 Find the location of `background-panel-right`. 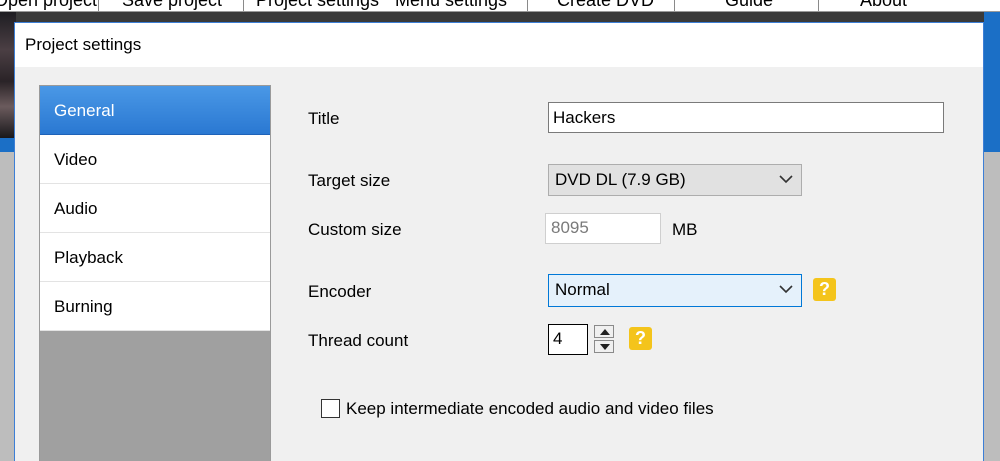

background-panel-right is located at coordinates (992, 82).